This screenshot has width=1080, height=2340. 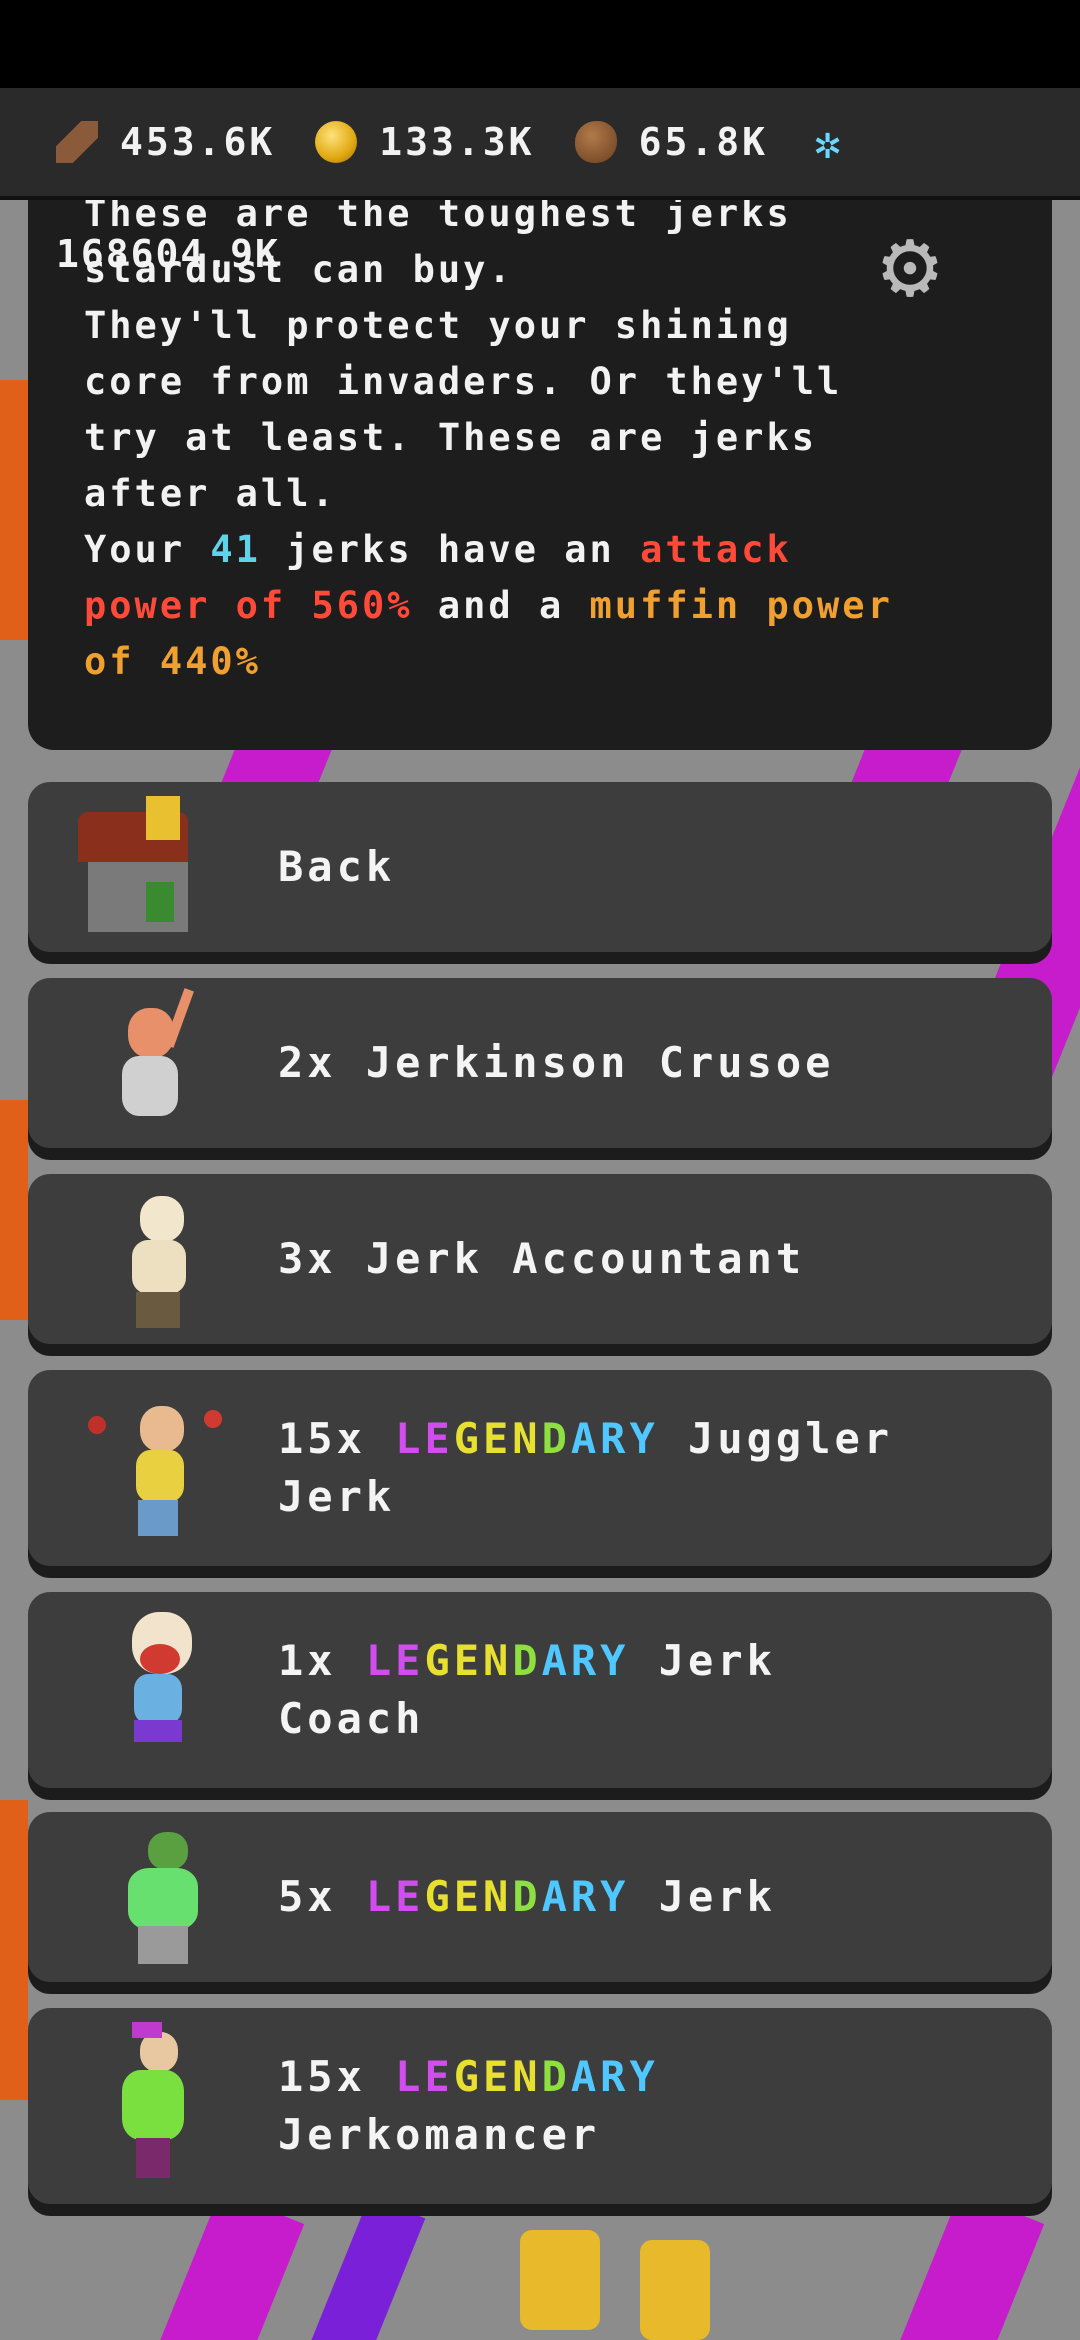 I want to click on resource-bar: 453.6K 133.3K 65.8K ✲, so click(x=540, y=144).